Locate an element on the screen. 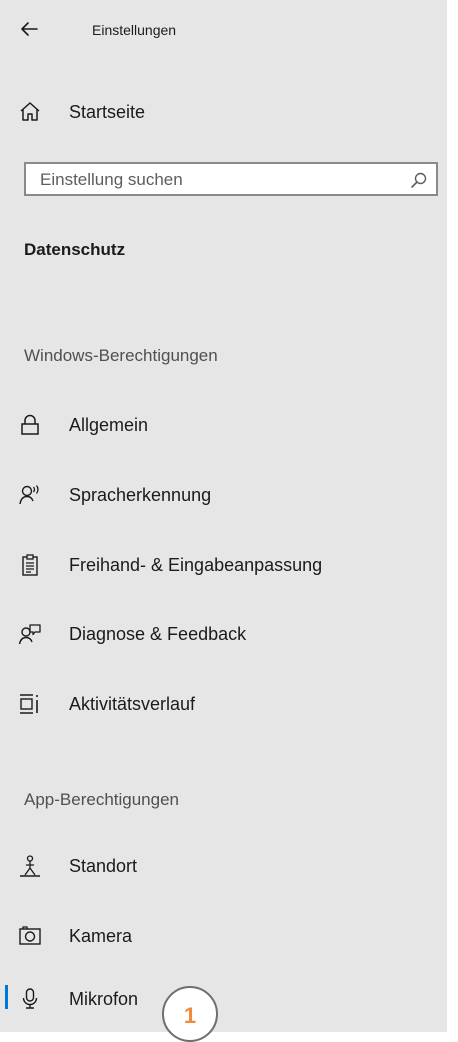 This screenshot has height=1042, width=458. nav-item-label: Diagnose & Feedback is located at coordinates (158, 634).